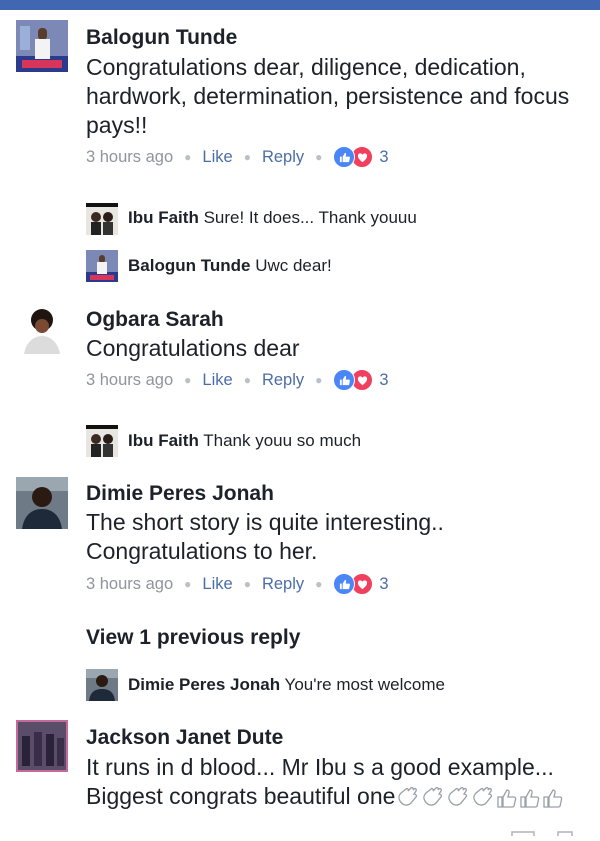 The width and height of the screenshot is (600, 841). I want to click on reply-author: Dimie Peres Jonah, so click(204, 684).